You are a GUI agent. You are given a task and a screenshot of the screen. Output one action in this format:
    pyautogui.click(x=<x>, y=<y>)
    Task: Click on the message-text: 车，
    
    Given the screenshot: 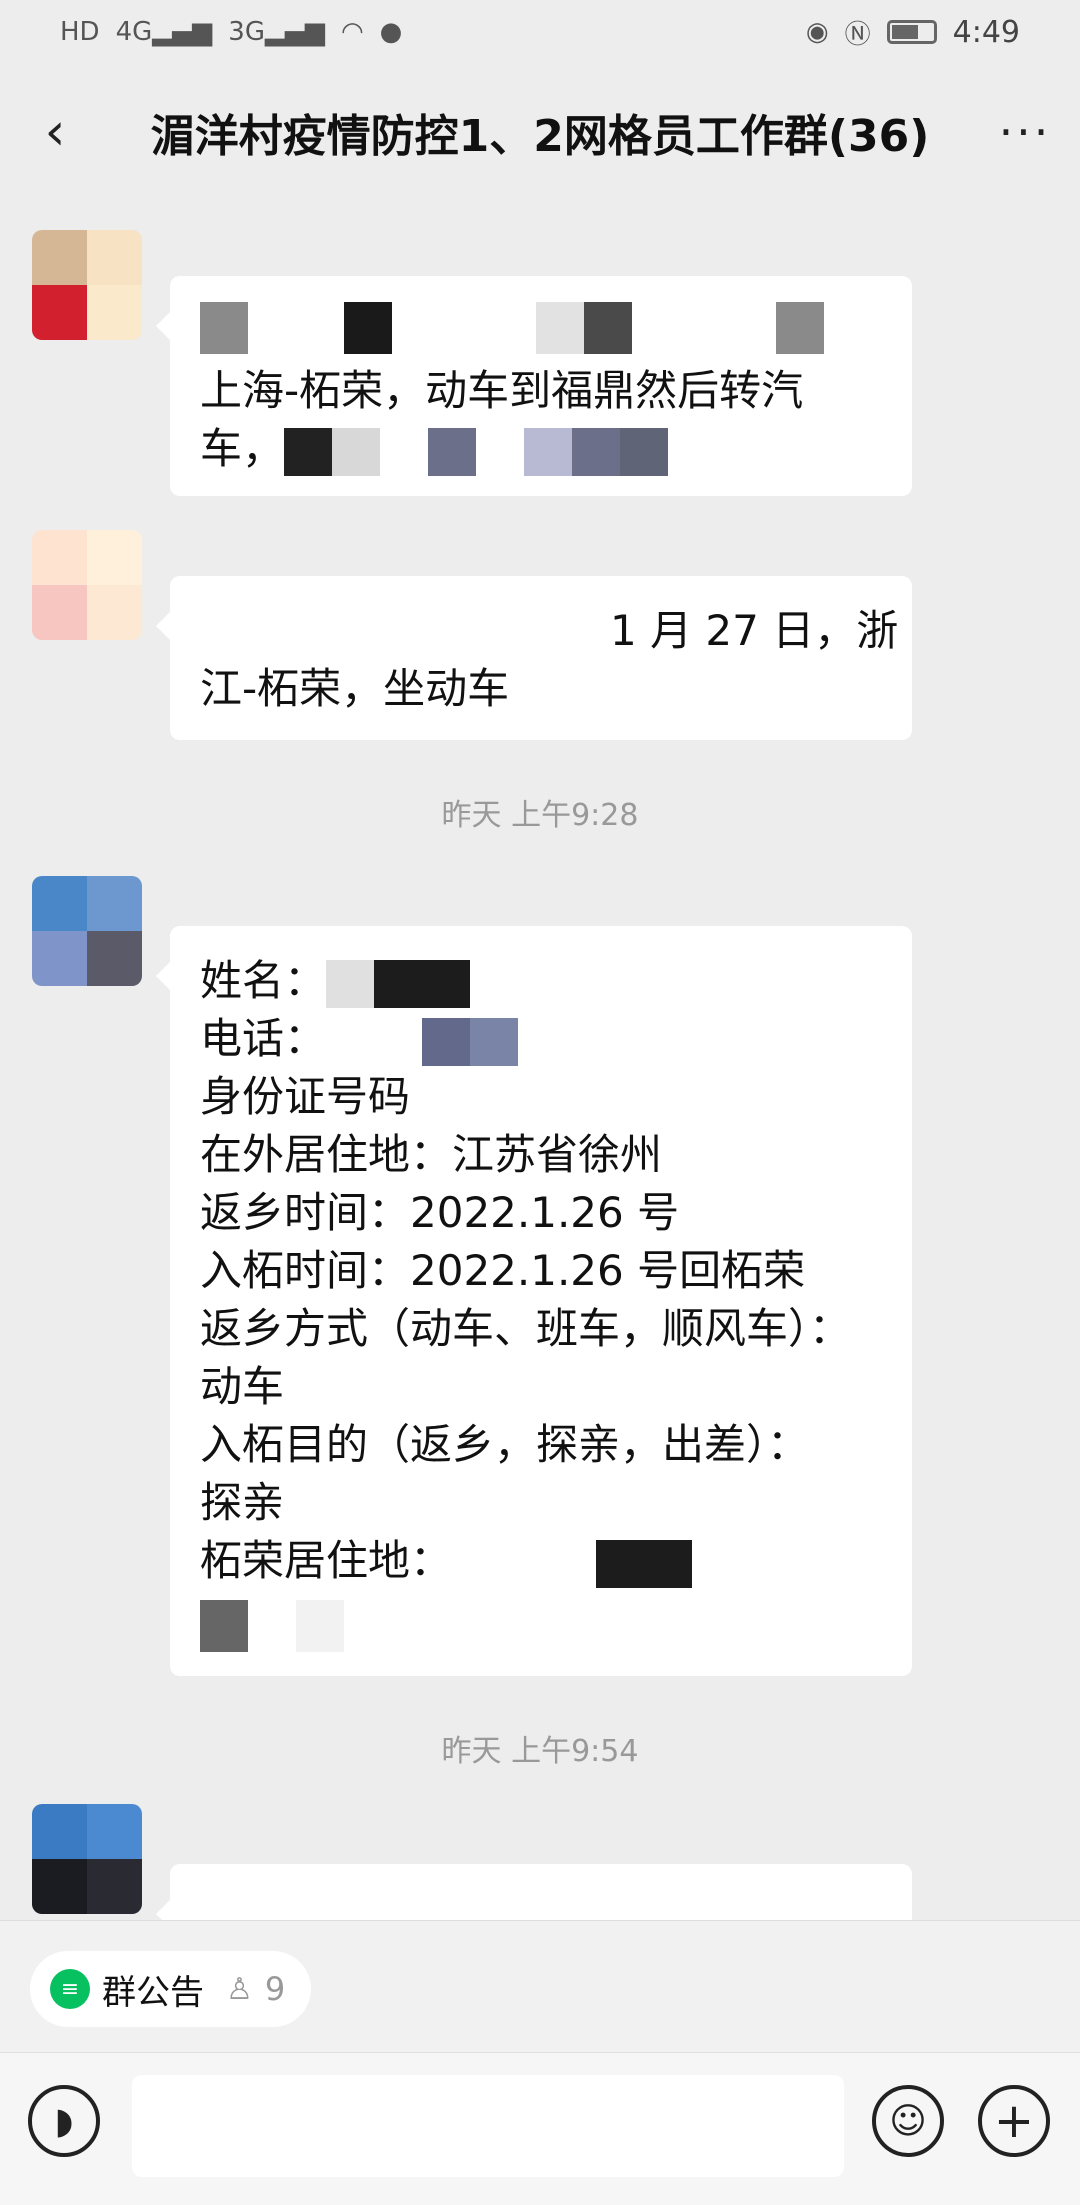 What is the action you would take?
    pyautogui.click(x=242, y=448)
    